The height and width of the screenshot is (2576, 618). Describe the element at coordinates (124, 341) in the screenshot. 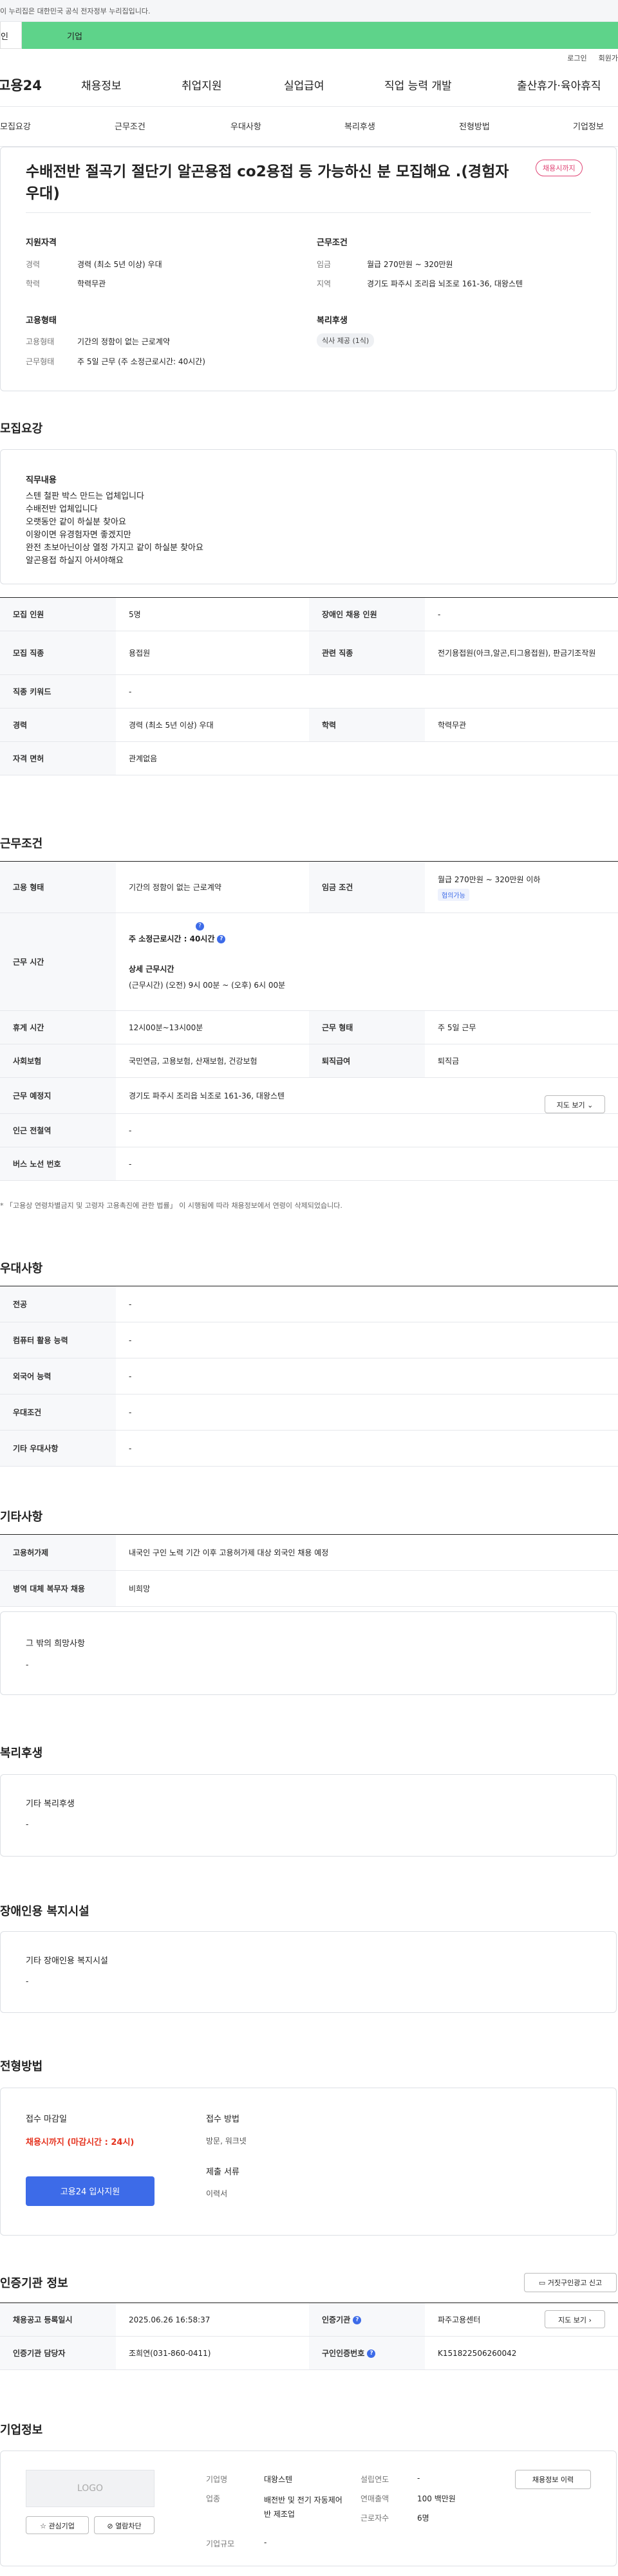

I see `emp-value: 기간의 정함이 없는 근로계약` at that location.